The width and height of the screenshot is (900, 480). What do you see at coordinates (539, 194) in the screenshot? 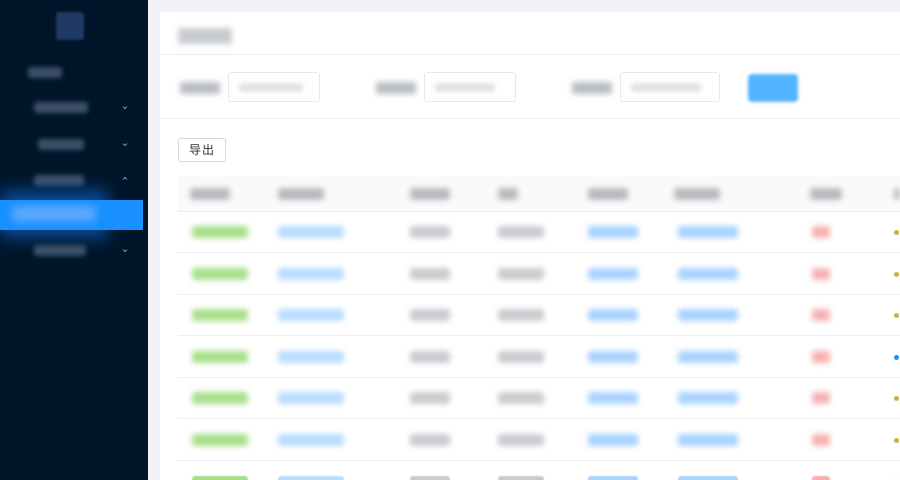
I see `table-header` at bounding box center [539, 194].